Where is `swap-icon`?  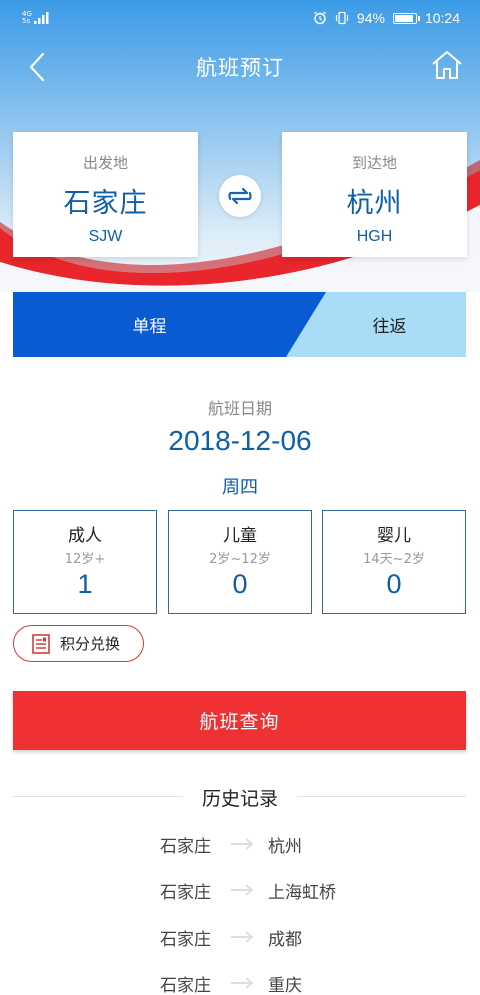
swap-icon is located at coordinates (240, 196).